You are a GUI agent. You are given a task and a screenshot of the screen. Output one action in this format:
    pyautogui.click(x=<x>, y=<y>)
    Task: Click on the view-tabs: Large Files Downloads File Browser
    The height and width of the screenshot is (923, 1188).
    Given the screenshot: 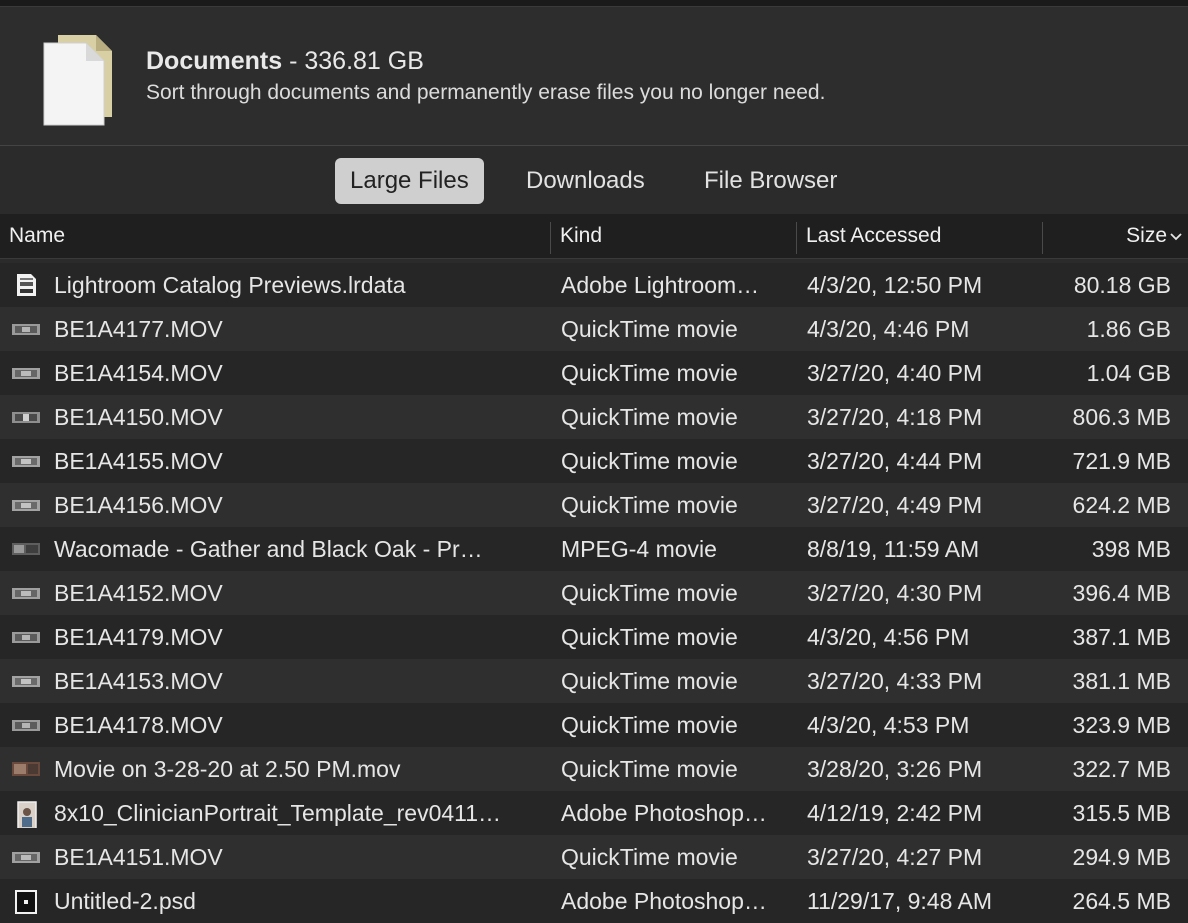 What is the action you would take?
    pyautogui.click(x=594, y=180)
    